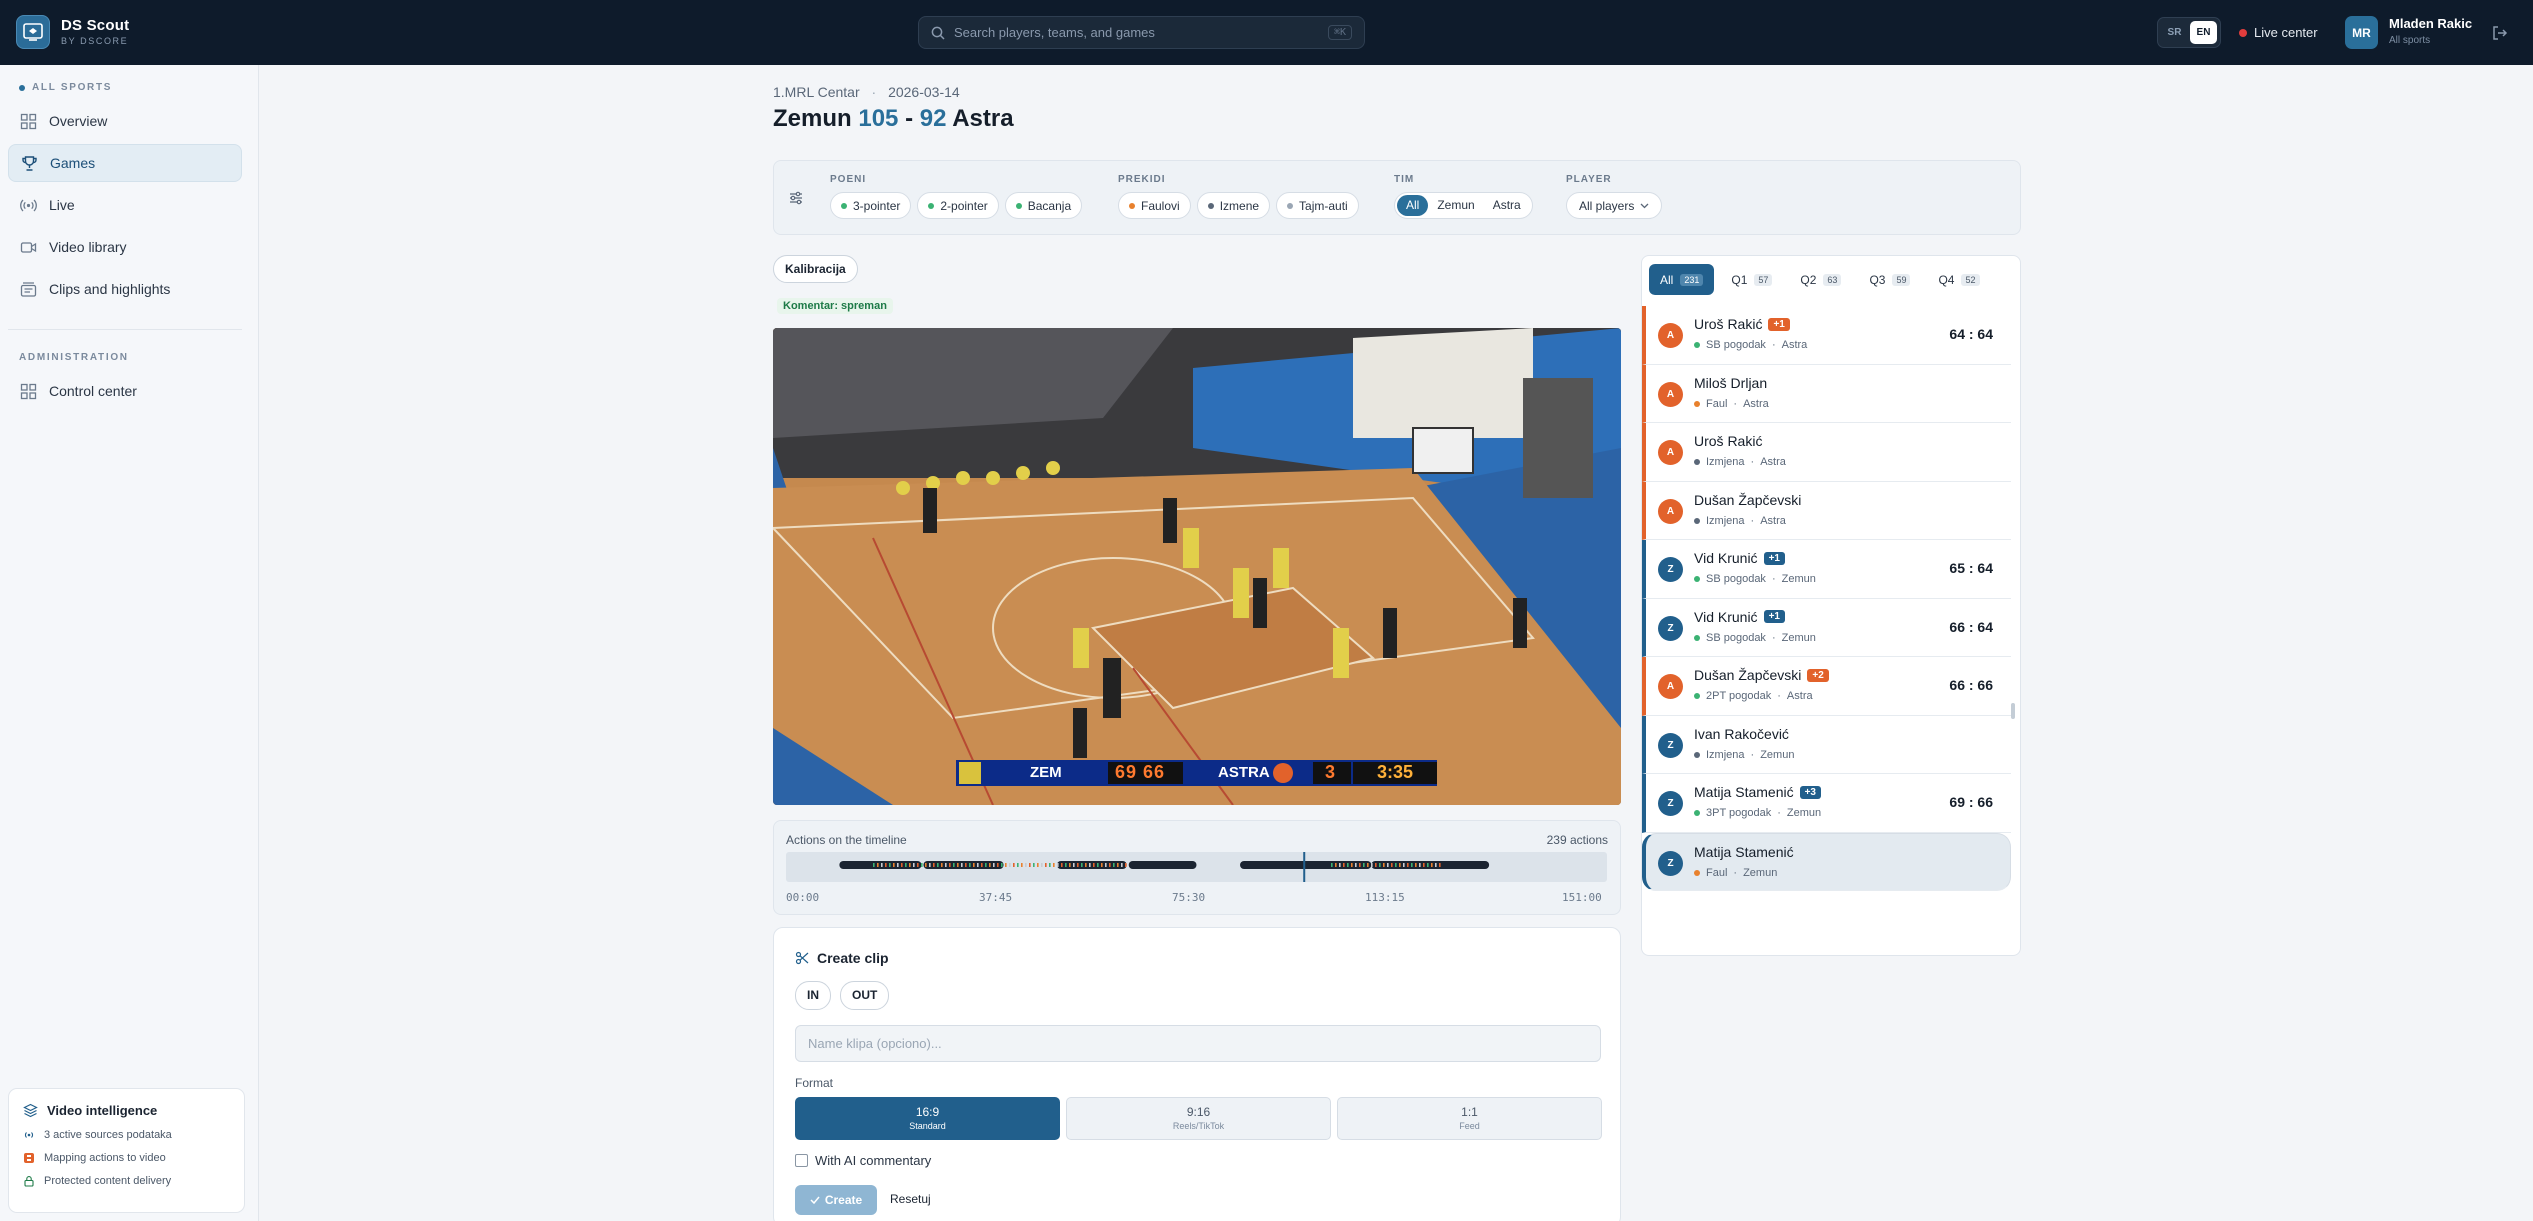  Describe the element at coordinates (1682, 279) in the screenshot. I see `tab-all: All 231` at that location.